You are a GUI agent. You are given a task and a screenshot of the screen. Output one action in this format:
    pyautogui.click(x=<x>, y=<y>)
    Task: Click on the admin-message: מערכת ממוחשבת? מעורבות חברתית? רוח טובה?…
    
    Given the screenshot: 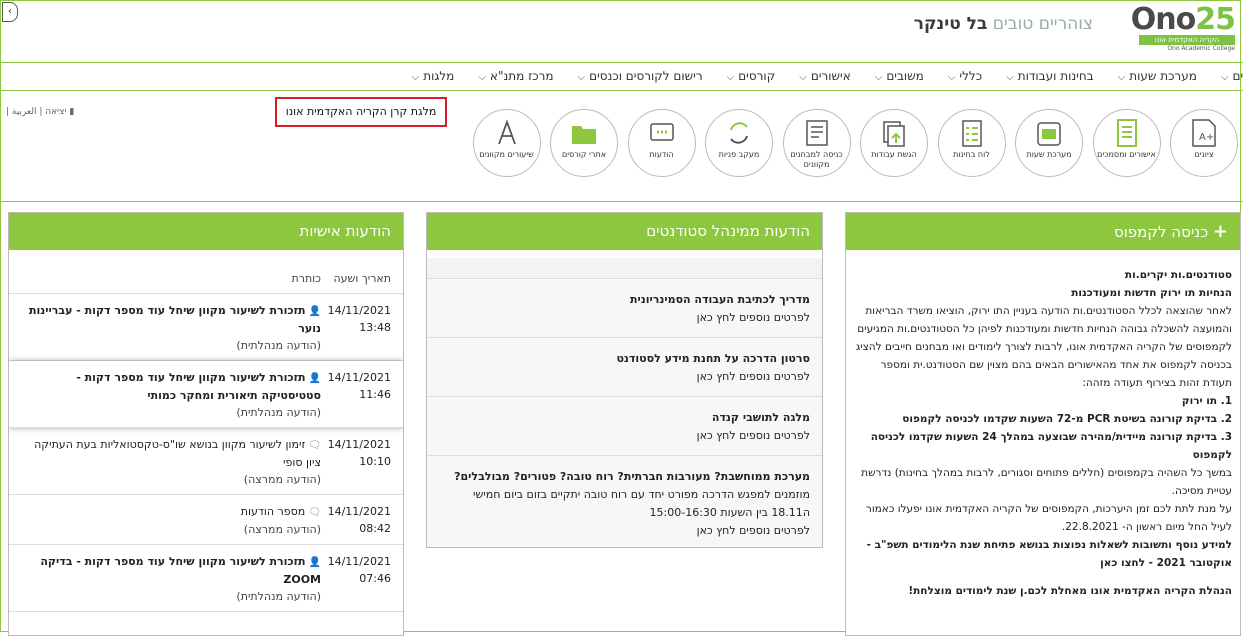 What is the action you would take?
    pyautogui.click(x=624, y=501)
    